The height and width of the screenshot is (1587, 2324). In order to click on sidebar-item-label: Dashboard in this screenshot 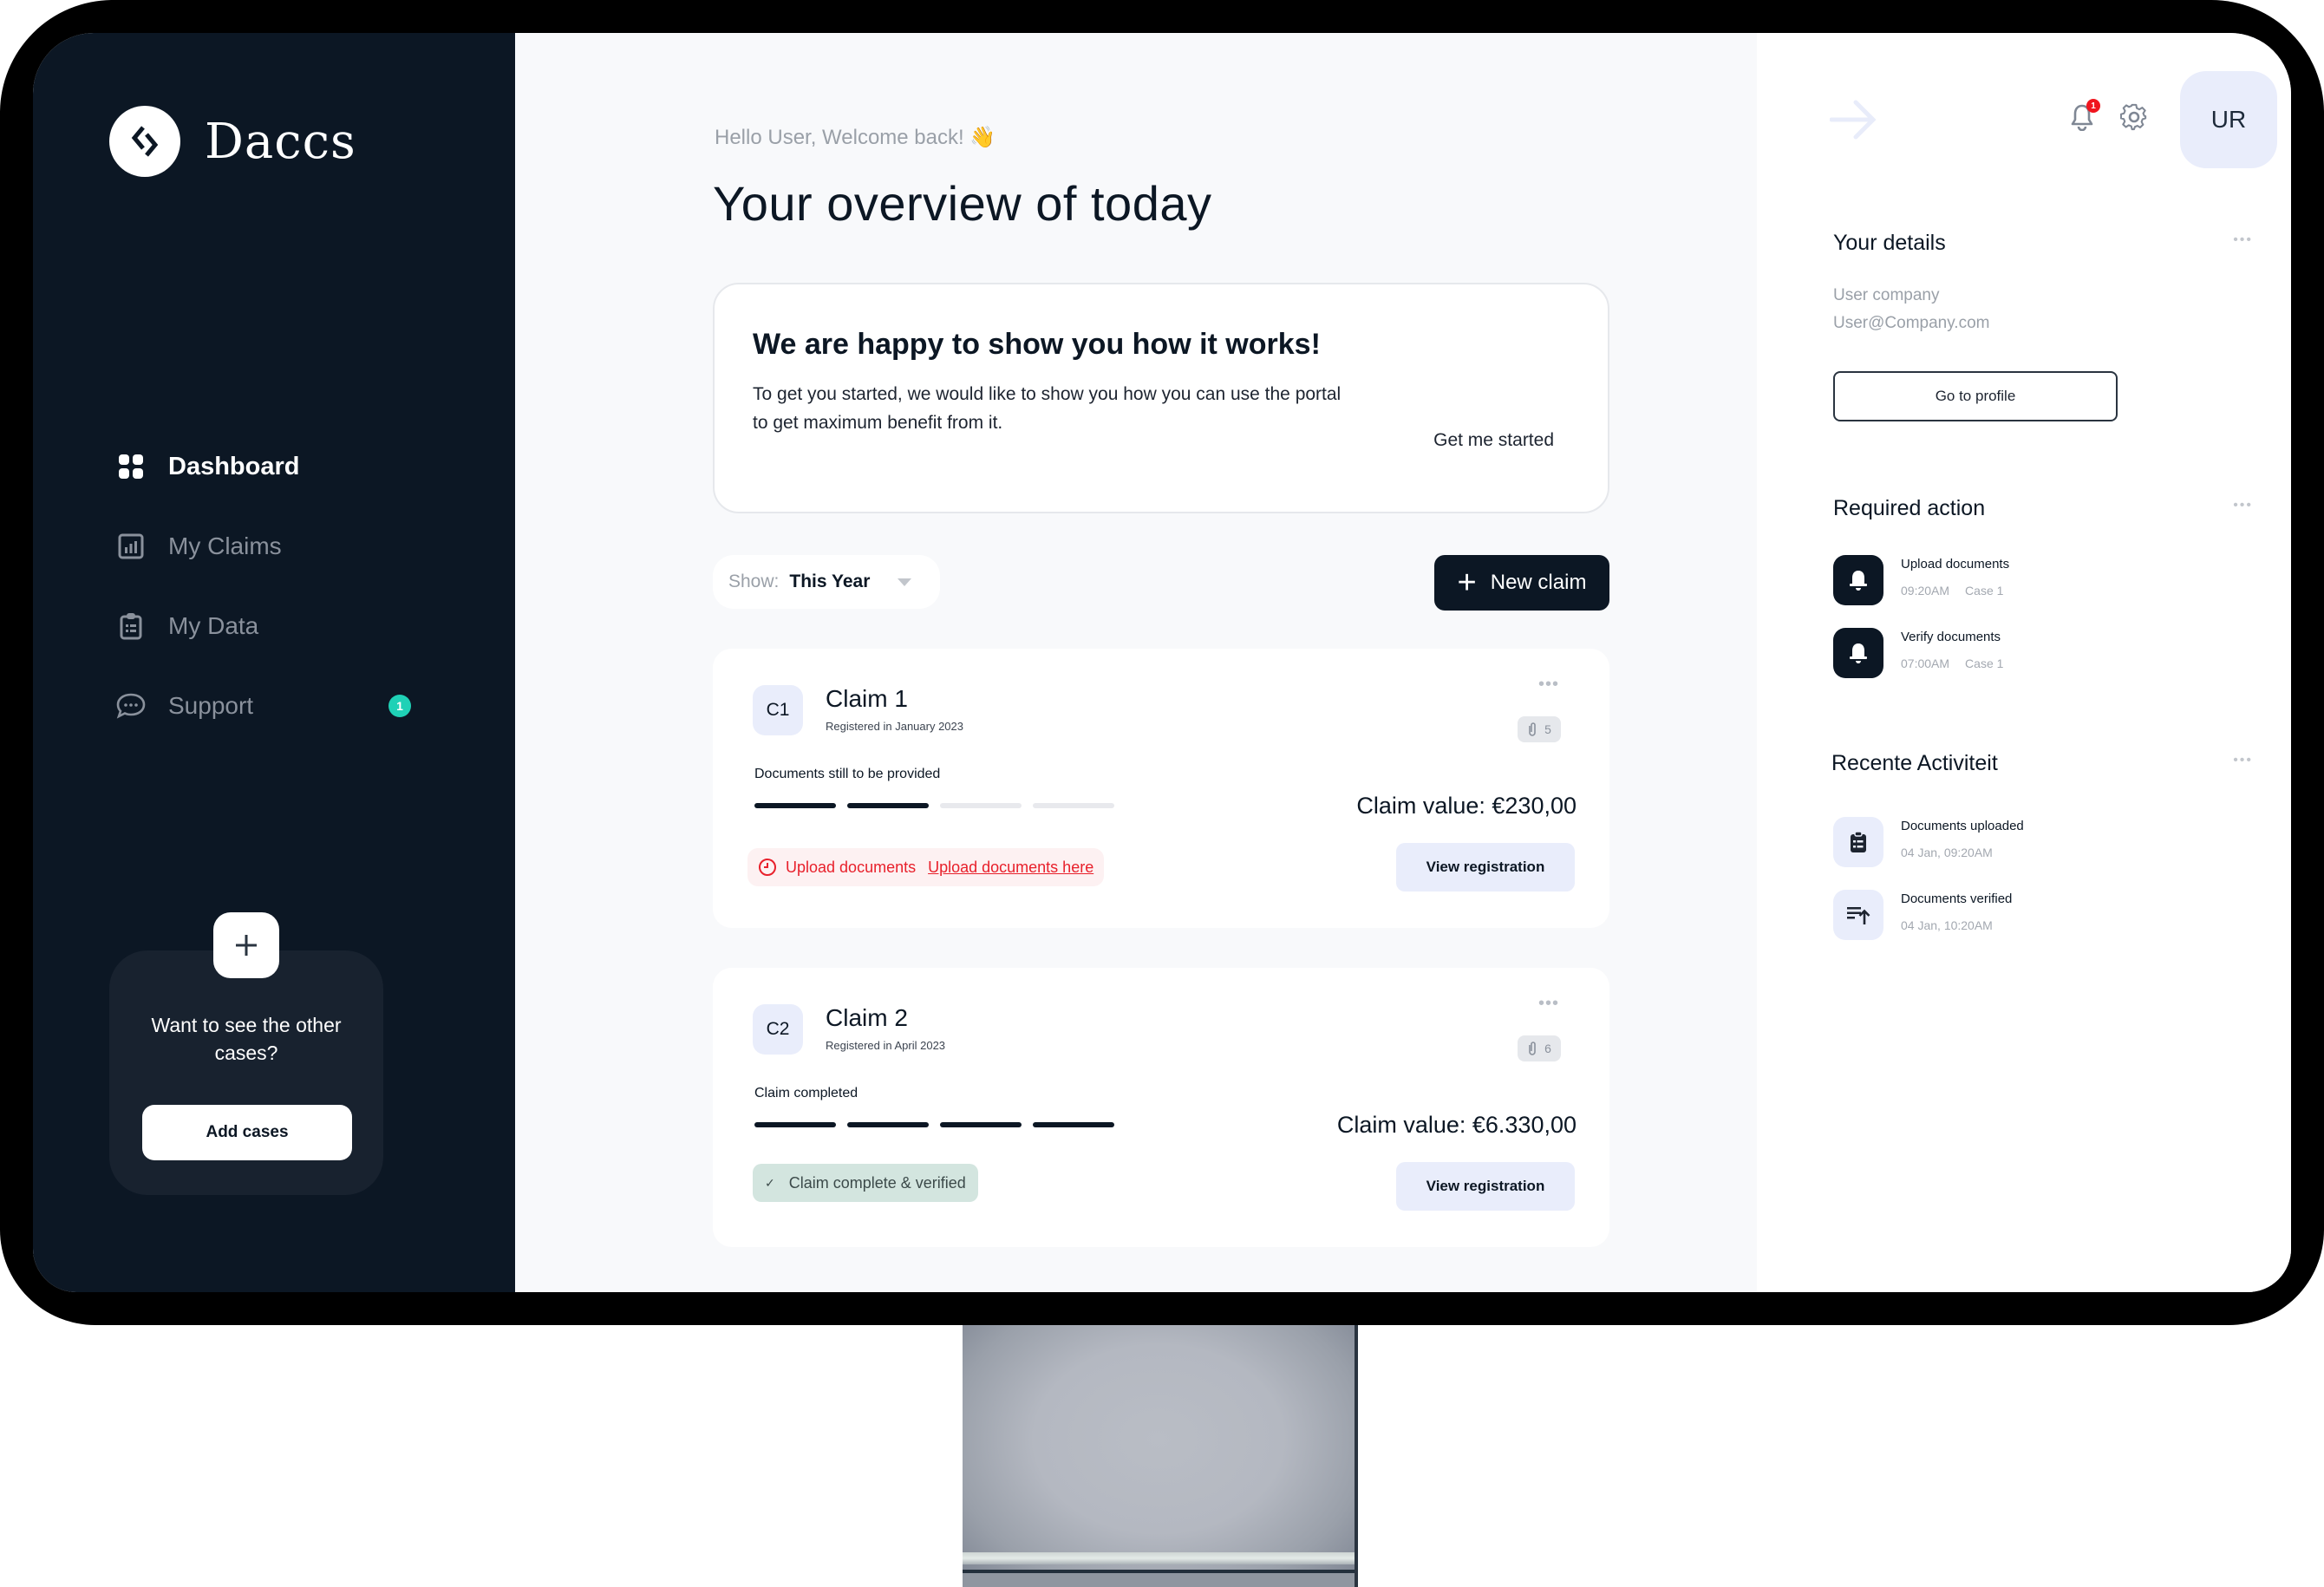, I will do `click(234, 466)`.